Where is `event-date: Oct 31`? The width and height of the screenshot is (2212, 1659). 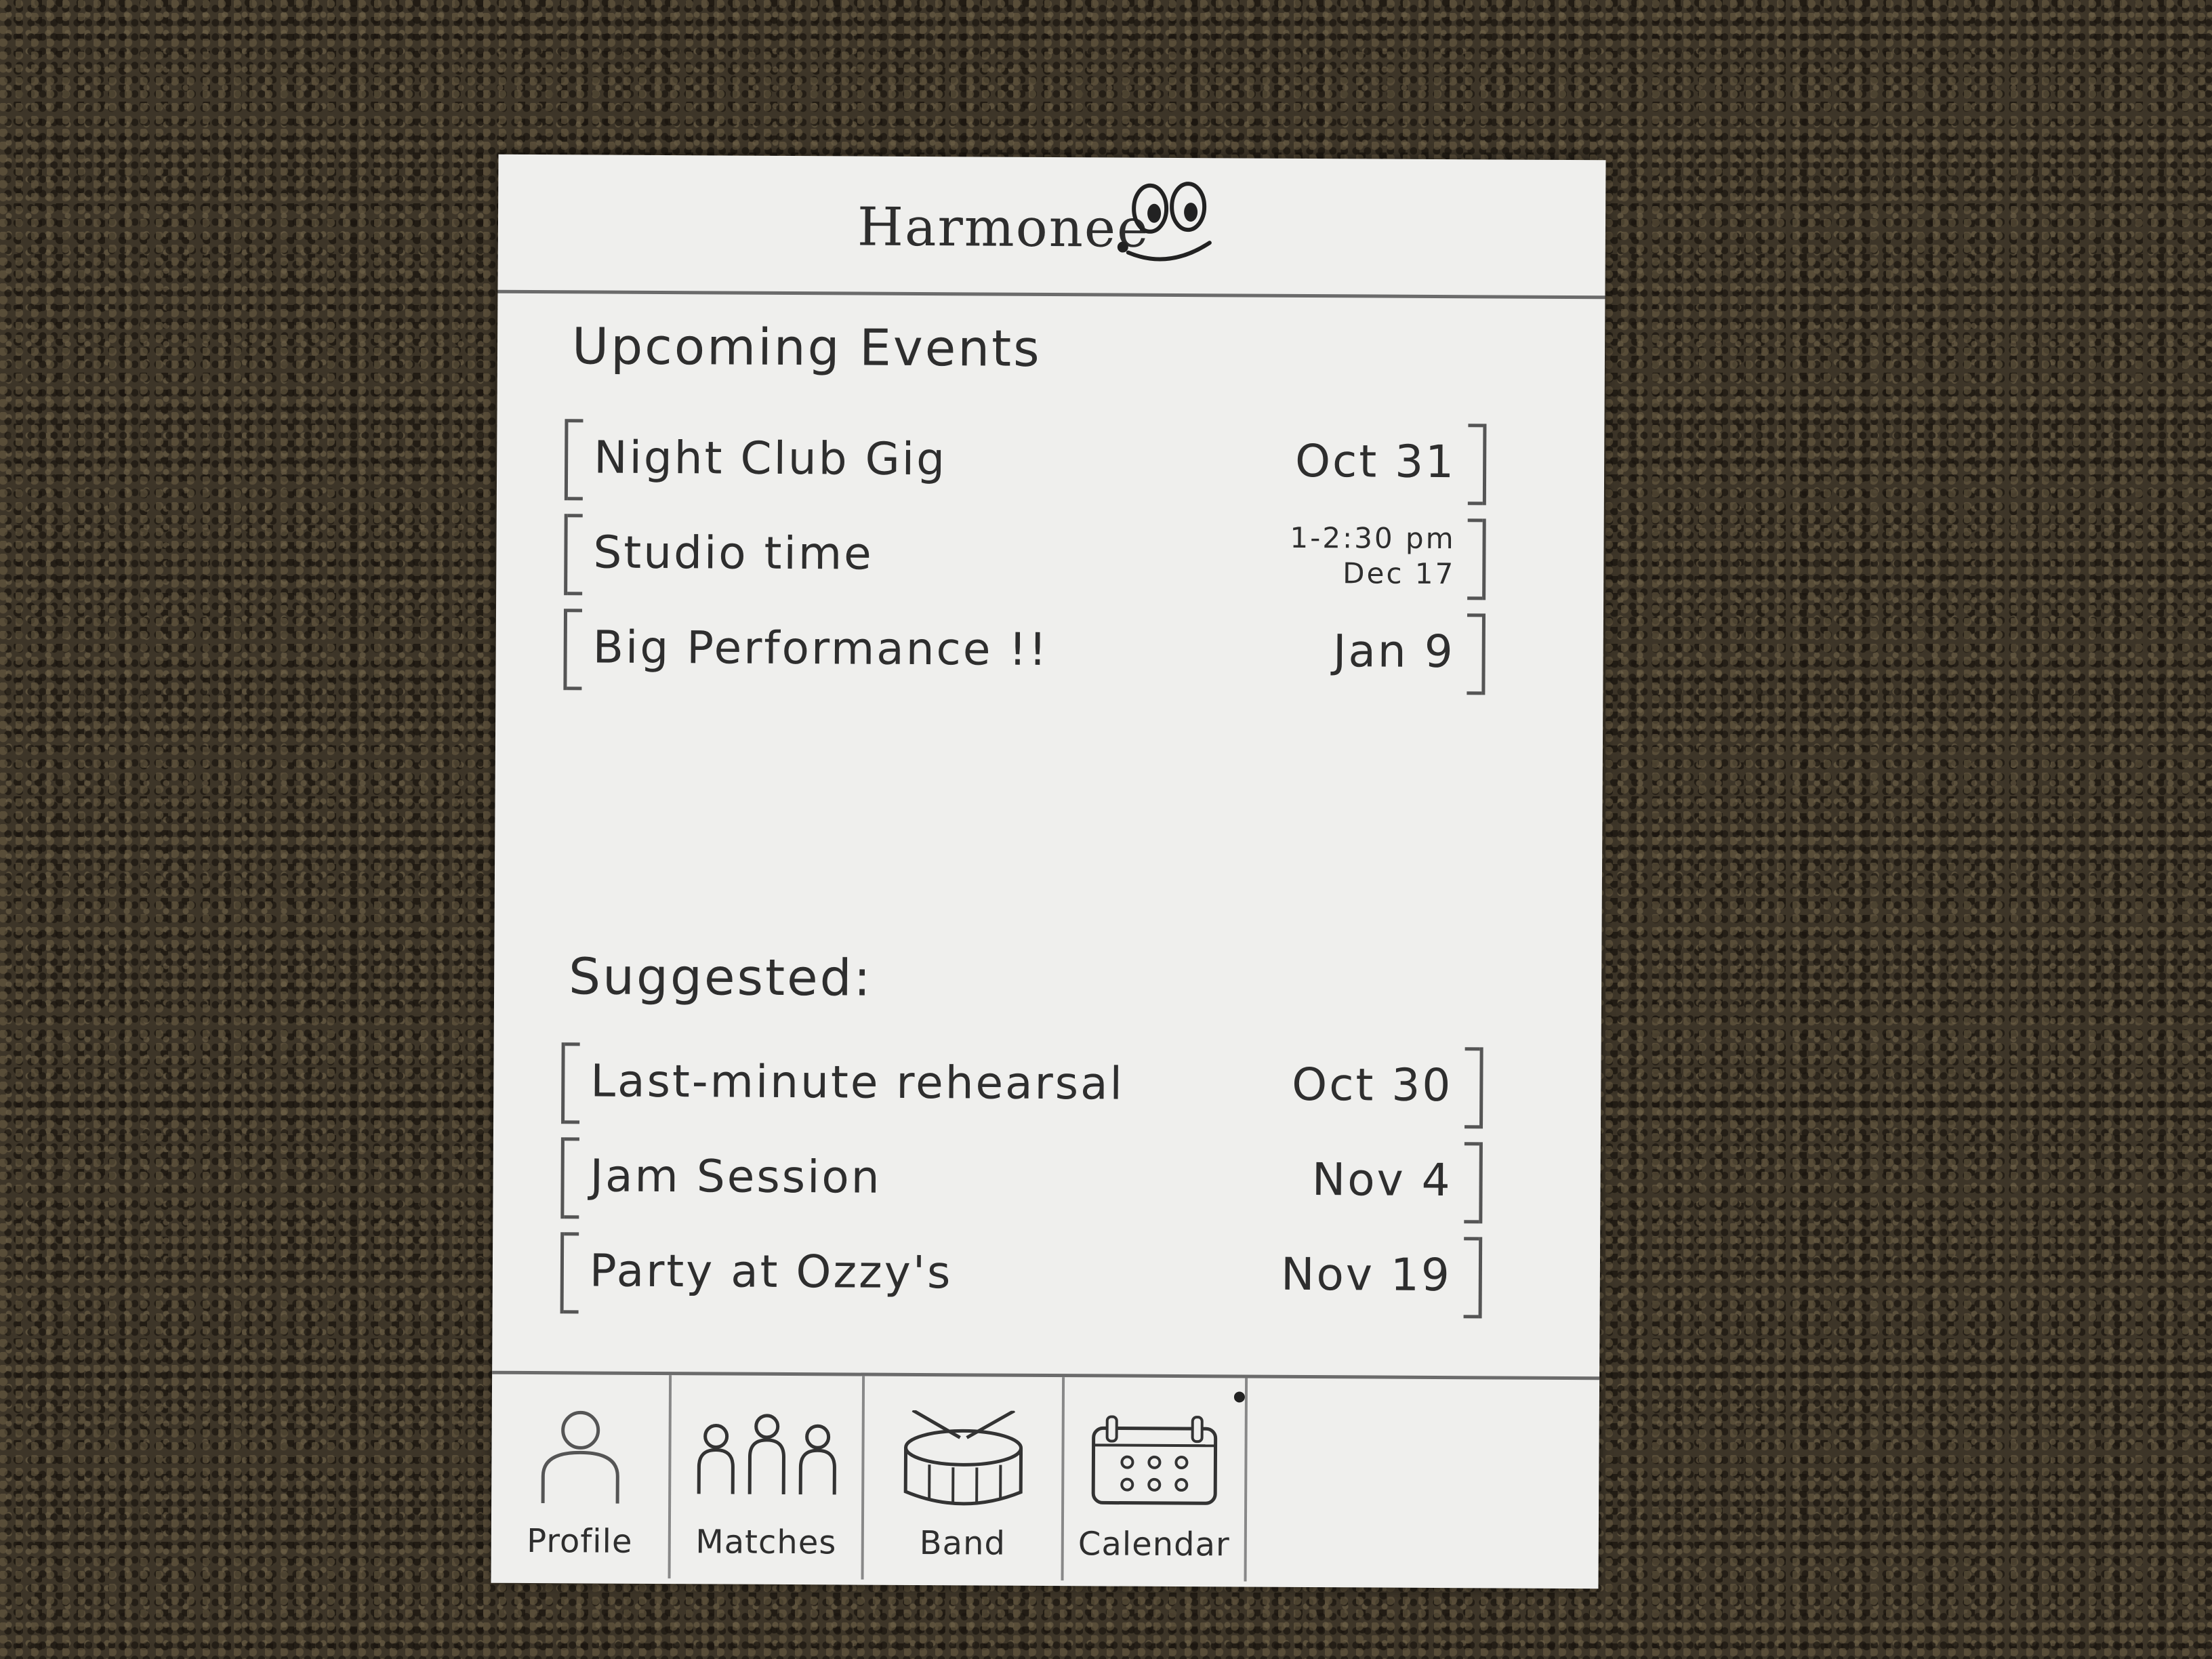 event-date: Oct 31 is located at coordinates (1375, 462).